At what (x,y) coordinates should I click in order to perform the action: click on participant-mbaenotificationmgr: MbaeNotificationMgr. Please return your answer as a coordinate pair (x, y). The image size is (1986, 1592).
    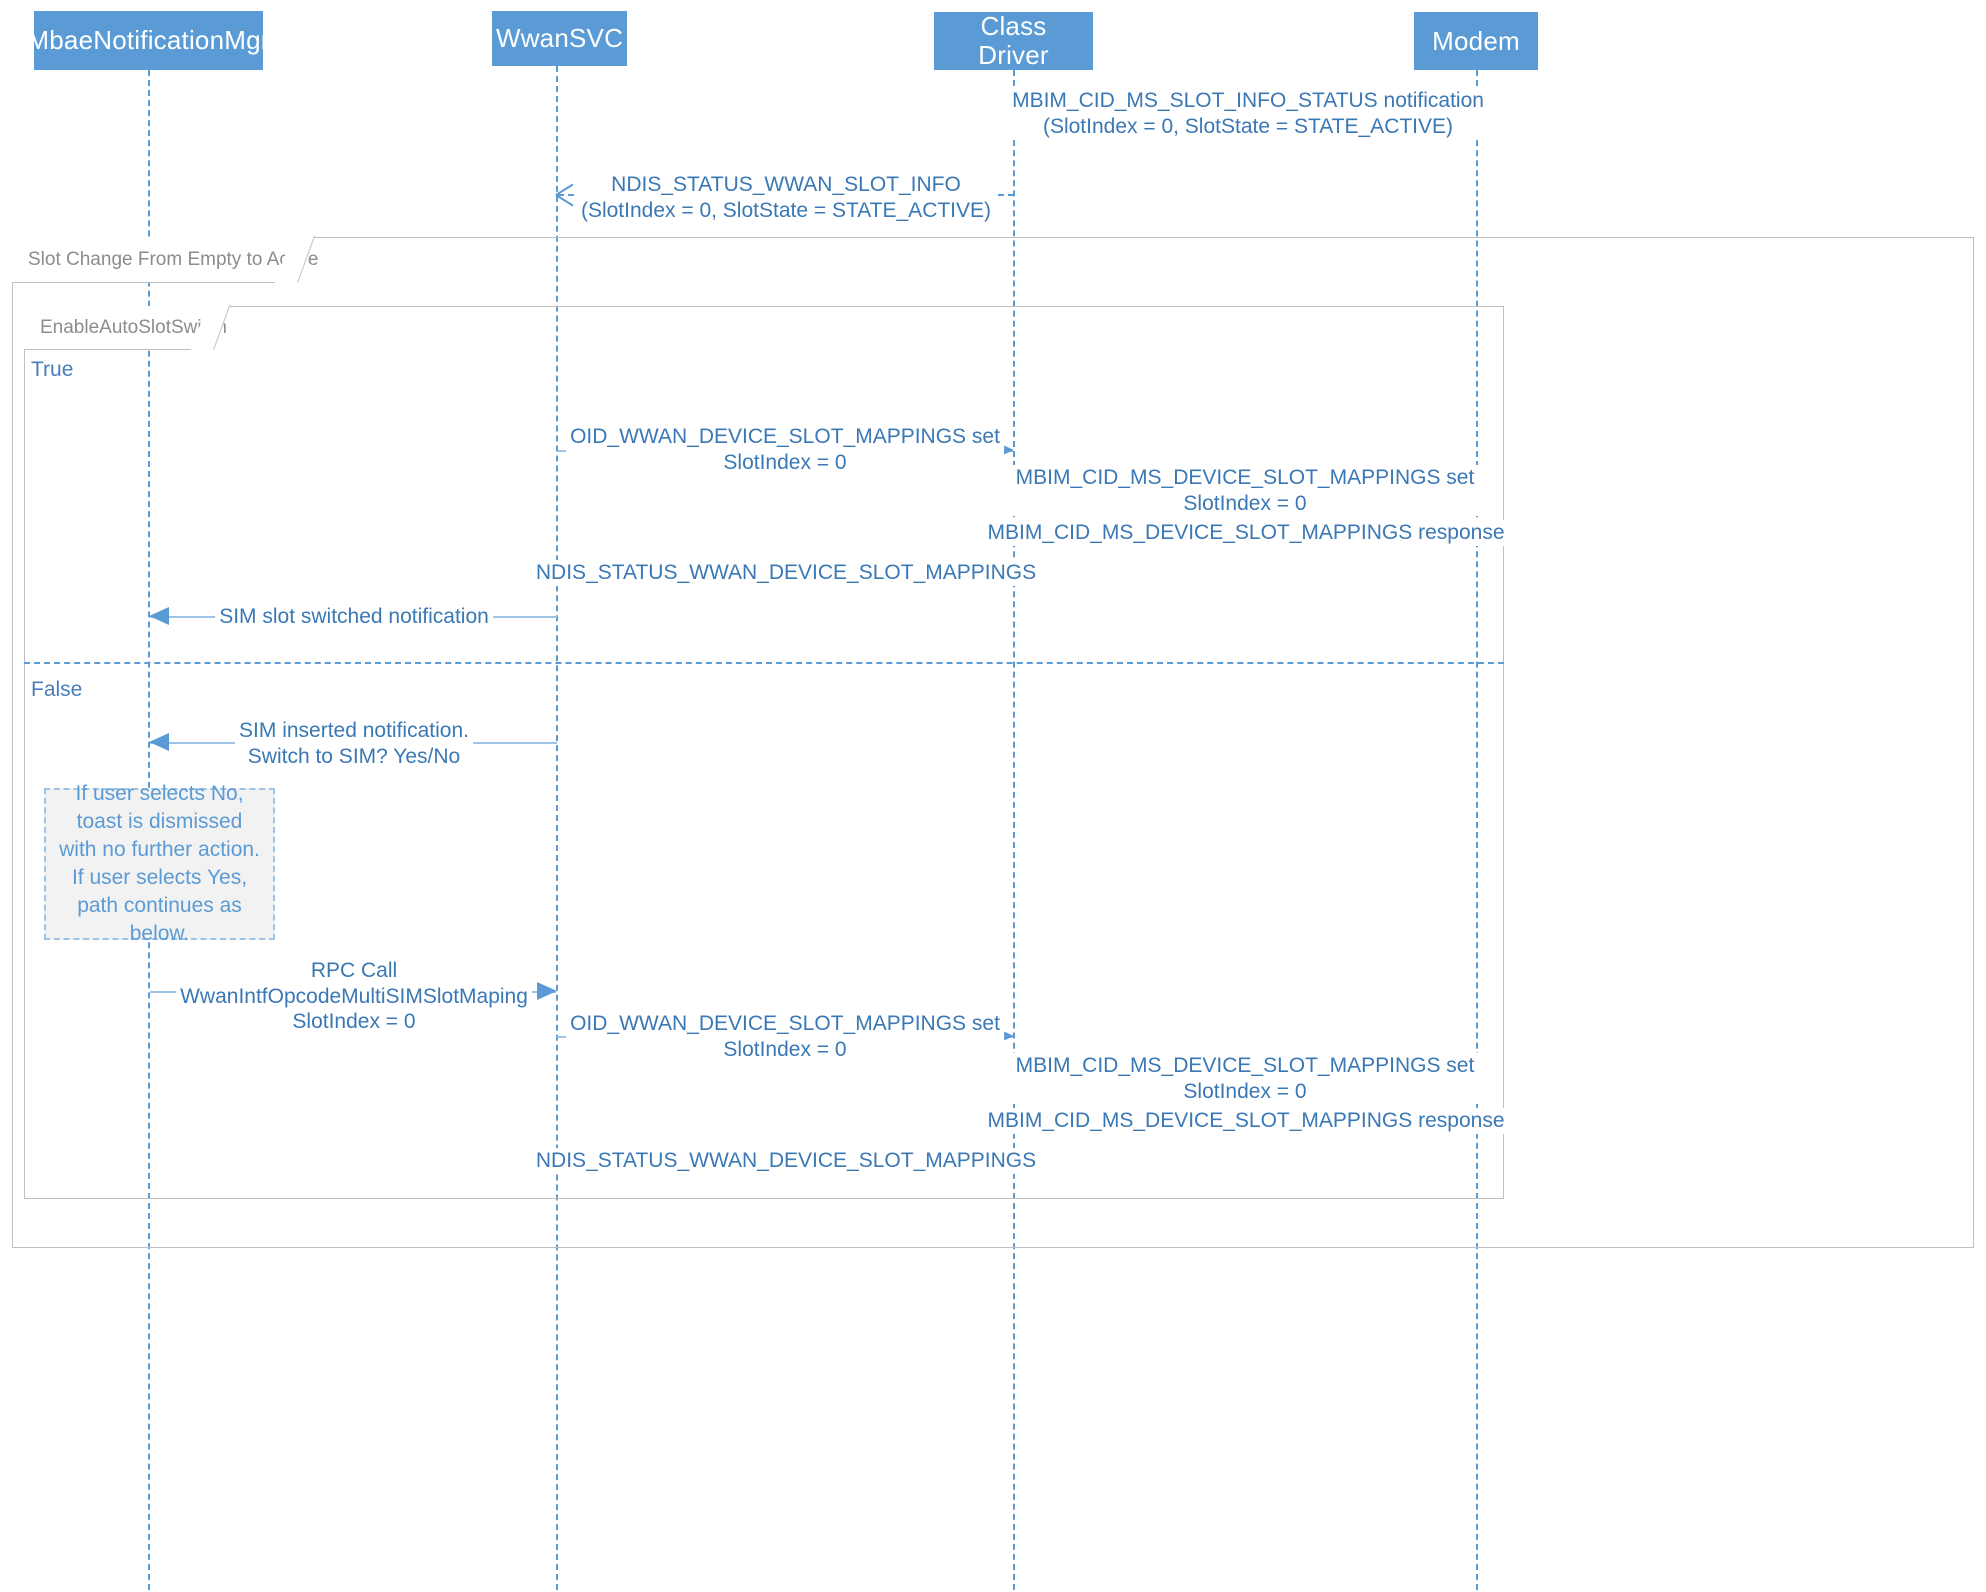
    Looking at the image, I should click on (148, 40).